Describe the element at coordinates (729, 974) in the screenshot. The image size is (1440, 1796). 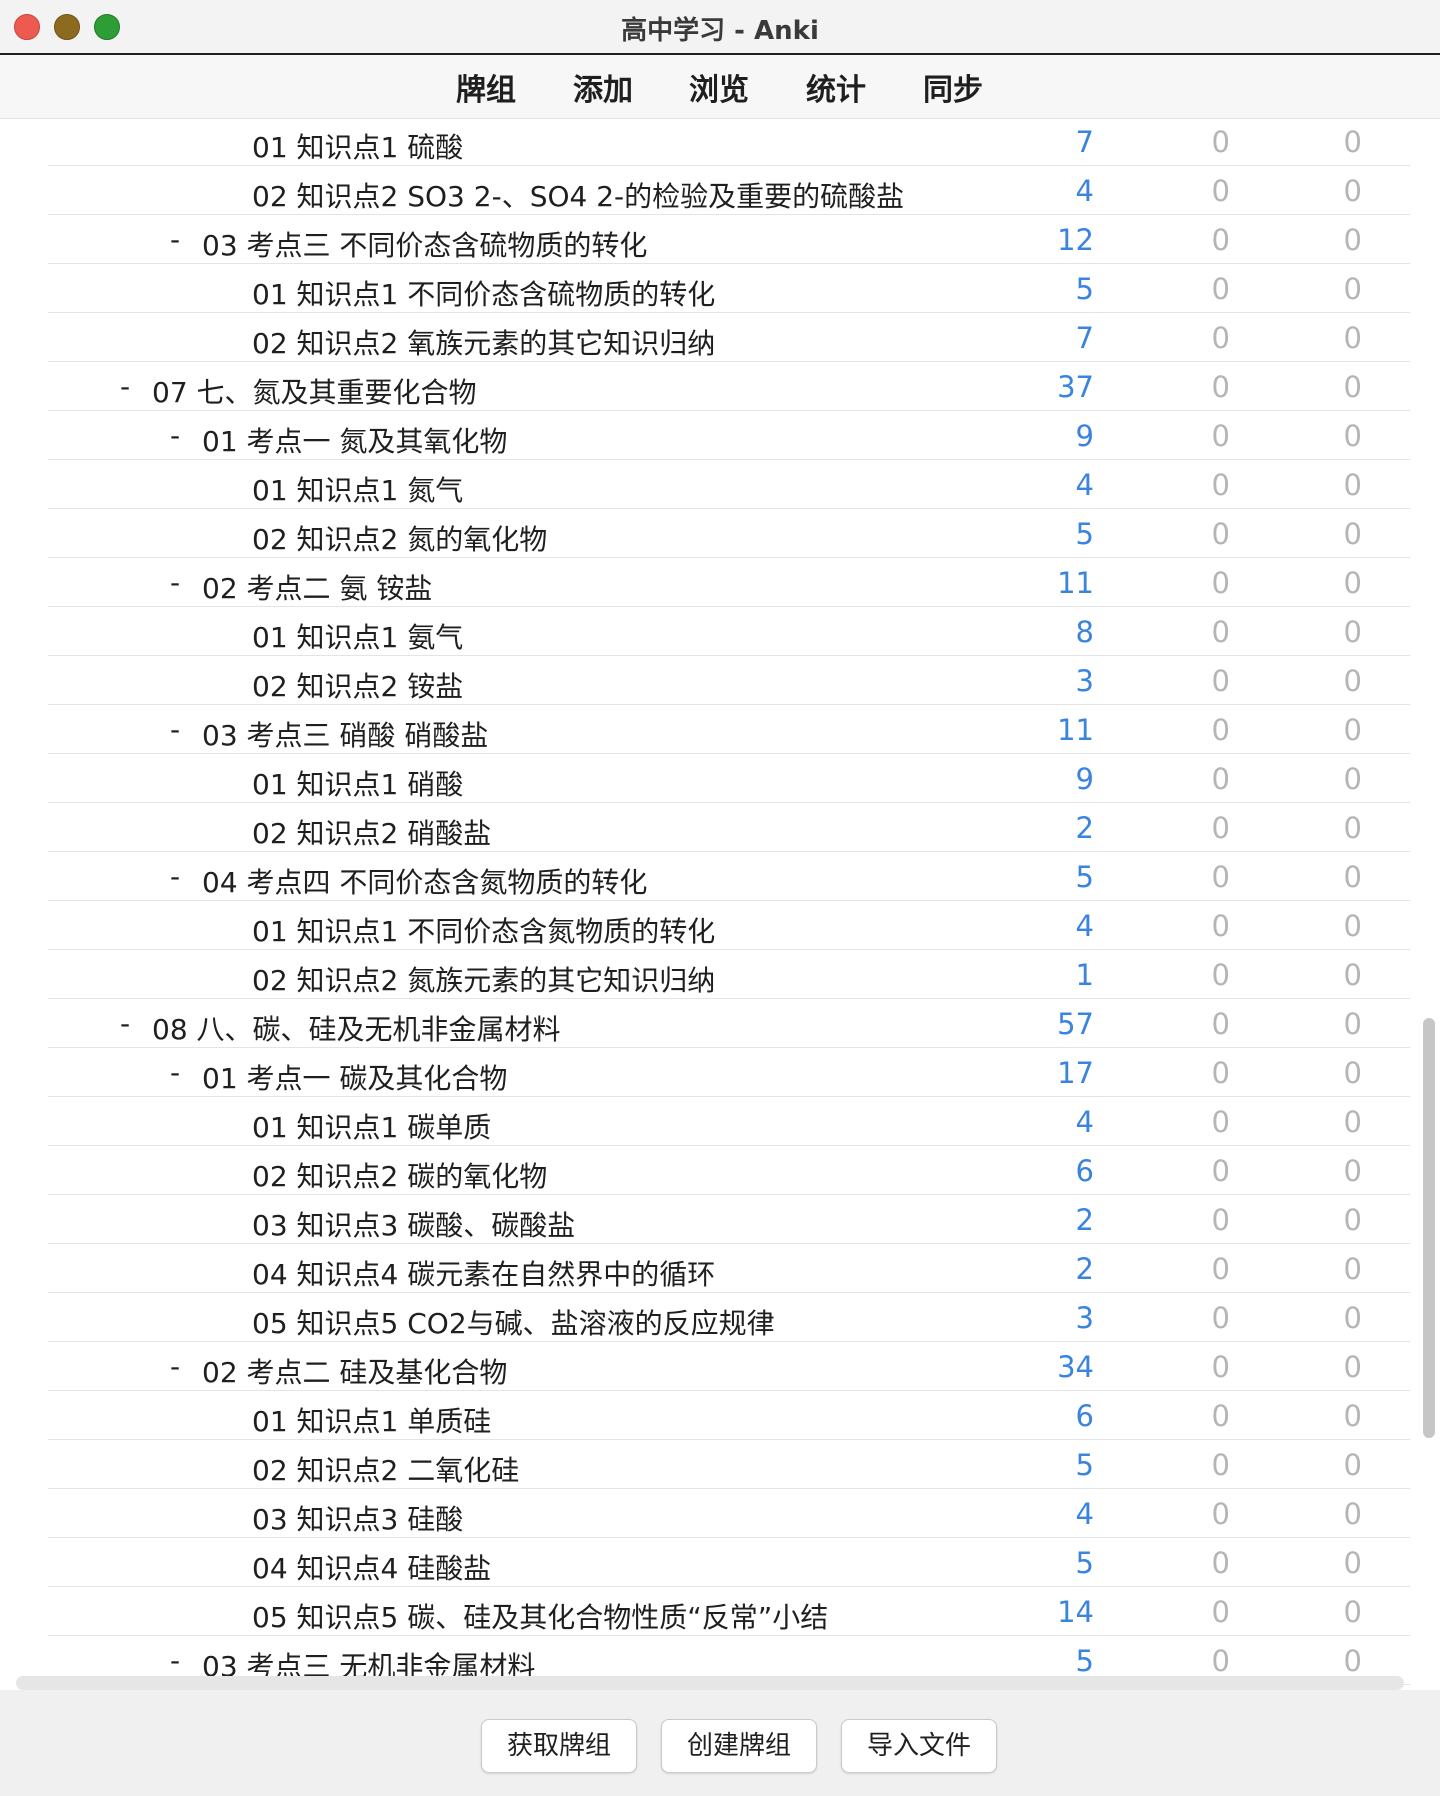
I see `deck-row: 02 知识点2 氮族元素的其它知识归纳 1 0 0` at that location.